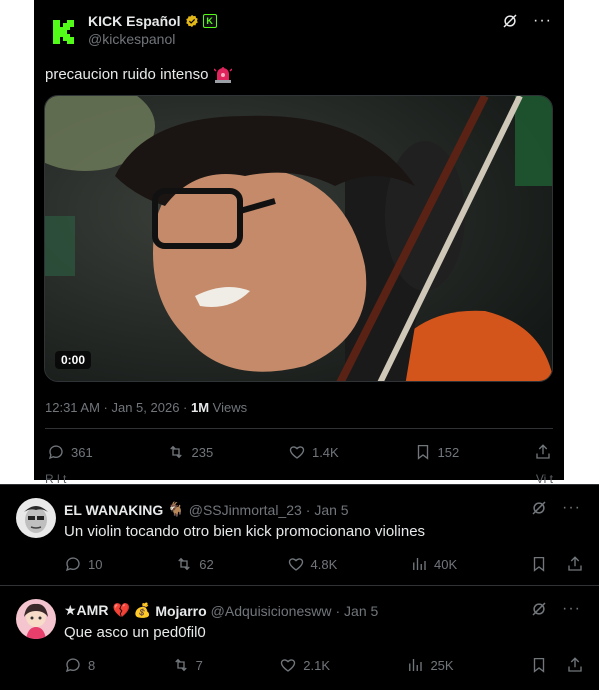 The width and height of the screenshot is (599, 690). Describe the element at coordinates (92, 665) in the screenshot. I see `reply-count: 8` at that location.